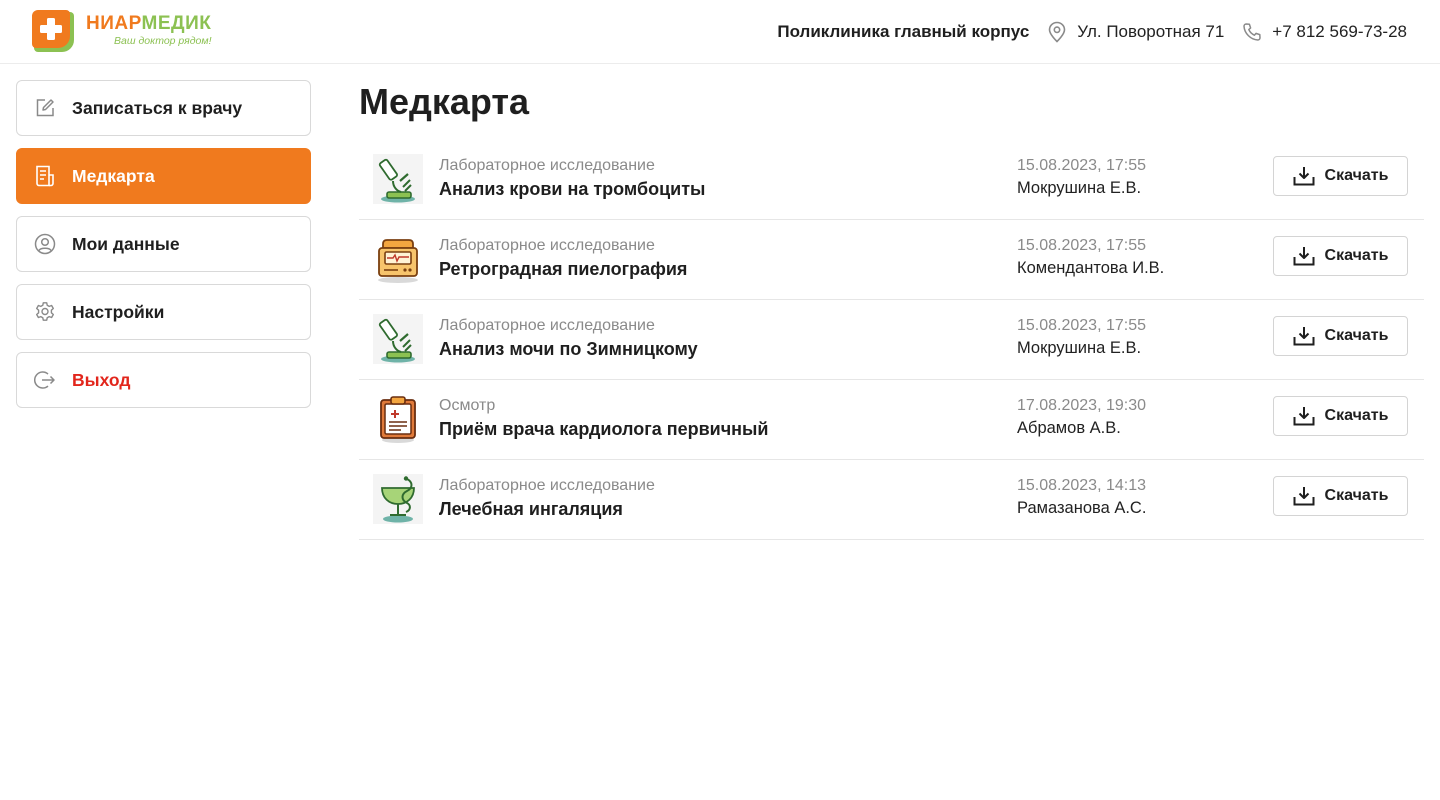 This screenshot has width=1440, height=800. Describe the element at coordinates (45, 176) in the screenshot. I see `document-icon` at that location.